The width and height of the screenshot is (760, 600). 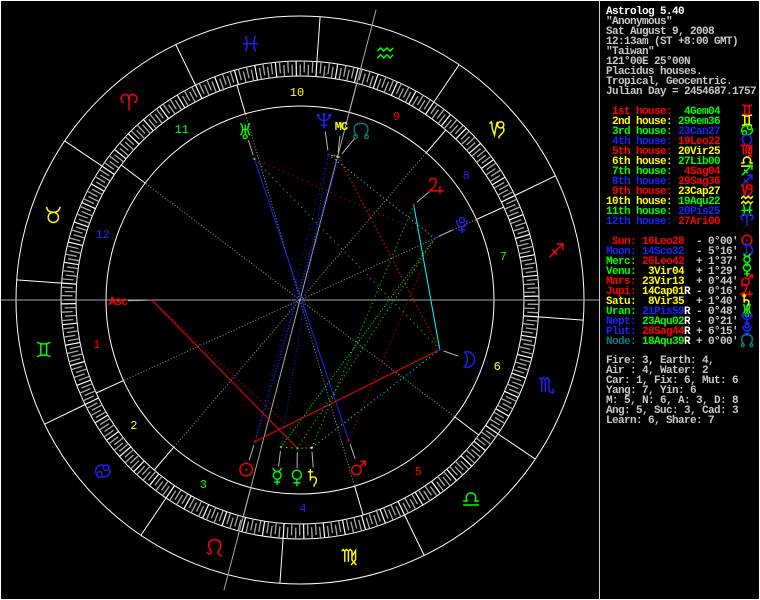 What do you see at coordinates (302, 509) in the screenshot?
I see `svg-text: 4` at bounding box center [302, 509].